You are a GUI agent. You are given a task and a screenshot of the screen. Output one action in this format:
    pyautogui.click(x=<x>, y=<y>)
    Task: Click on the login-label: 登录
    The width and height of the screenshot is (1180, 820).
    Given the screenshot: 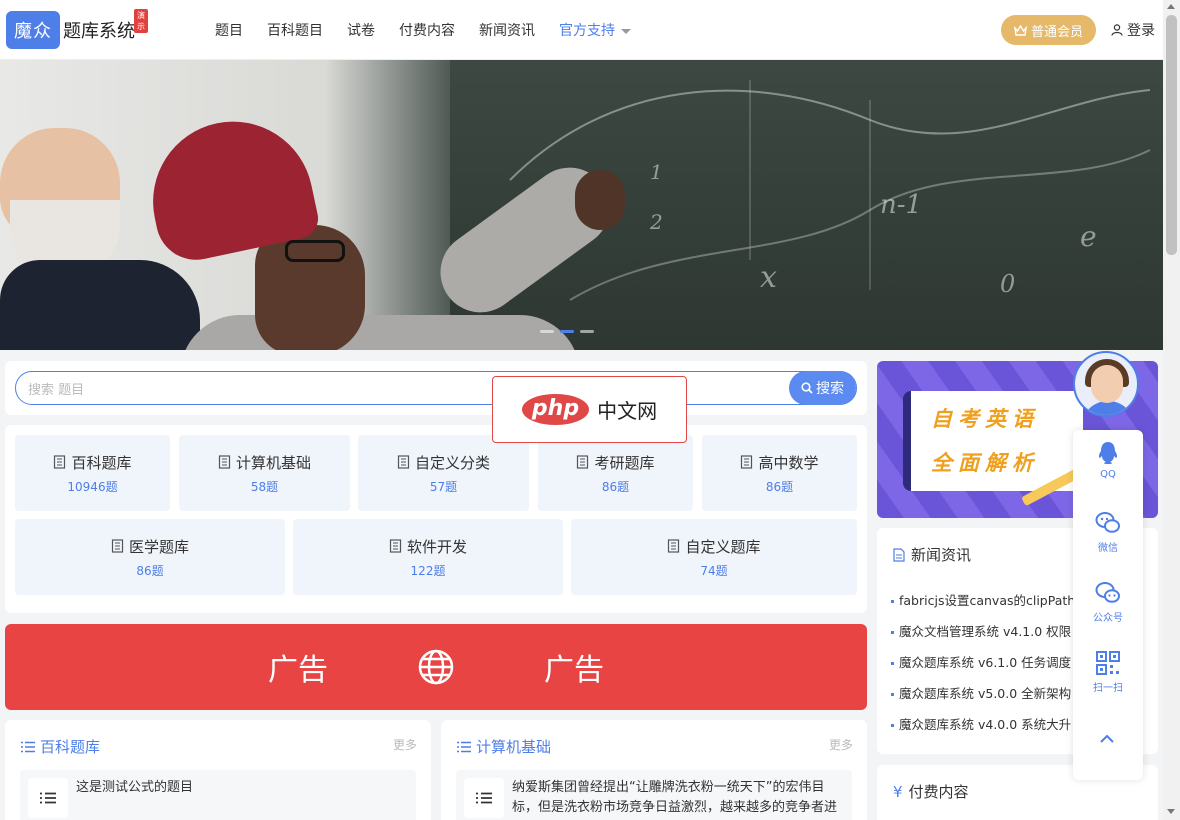 What is the action you would take?
    pyautogui.click(x=1141, y=31)
    